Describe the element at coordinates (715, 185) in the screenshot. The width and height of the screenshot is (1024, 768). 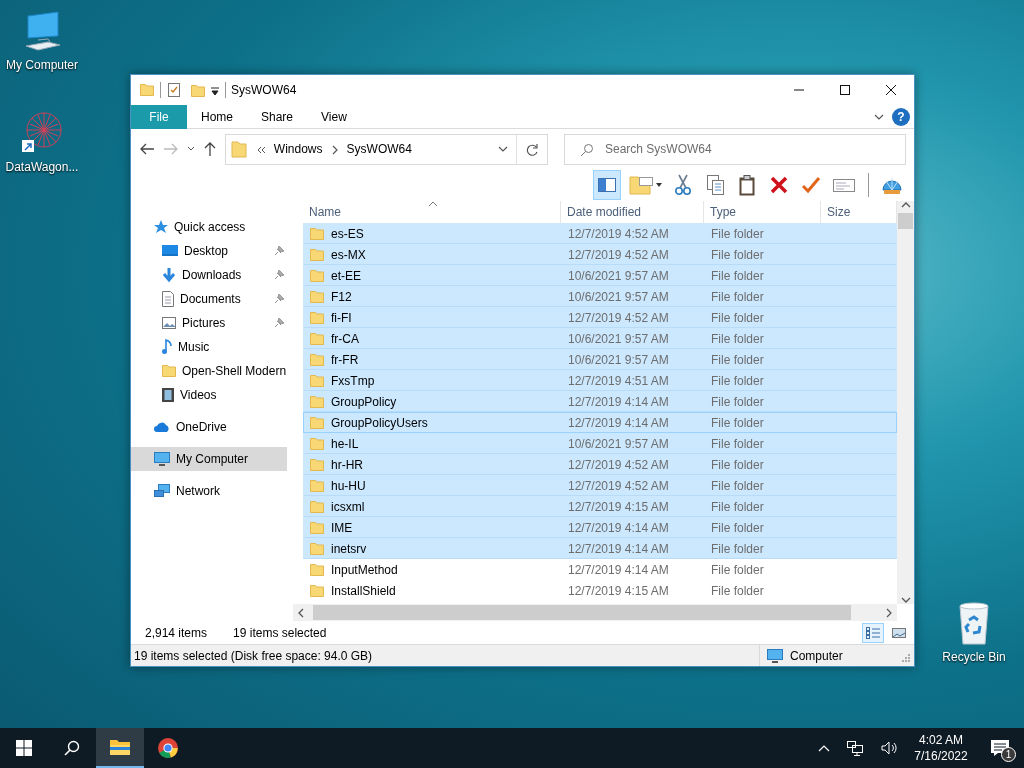
I see `copy-icon` at that location.